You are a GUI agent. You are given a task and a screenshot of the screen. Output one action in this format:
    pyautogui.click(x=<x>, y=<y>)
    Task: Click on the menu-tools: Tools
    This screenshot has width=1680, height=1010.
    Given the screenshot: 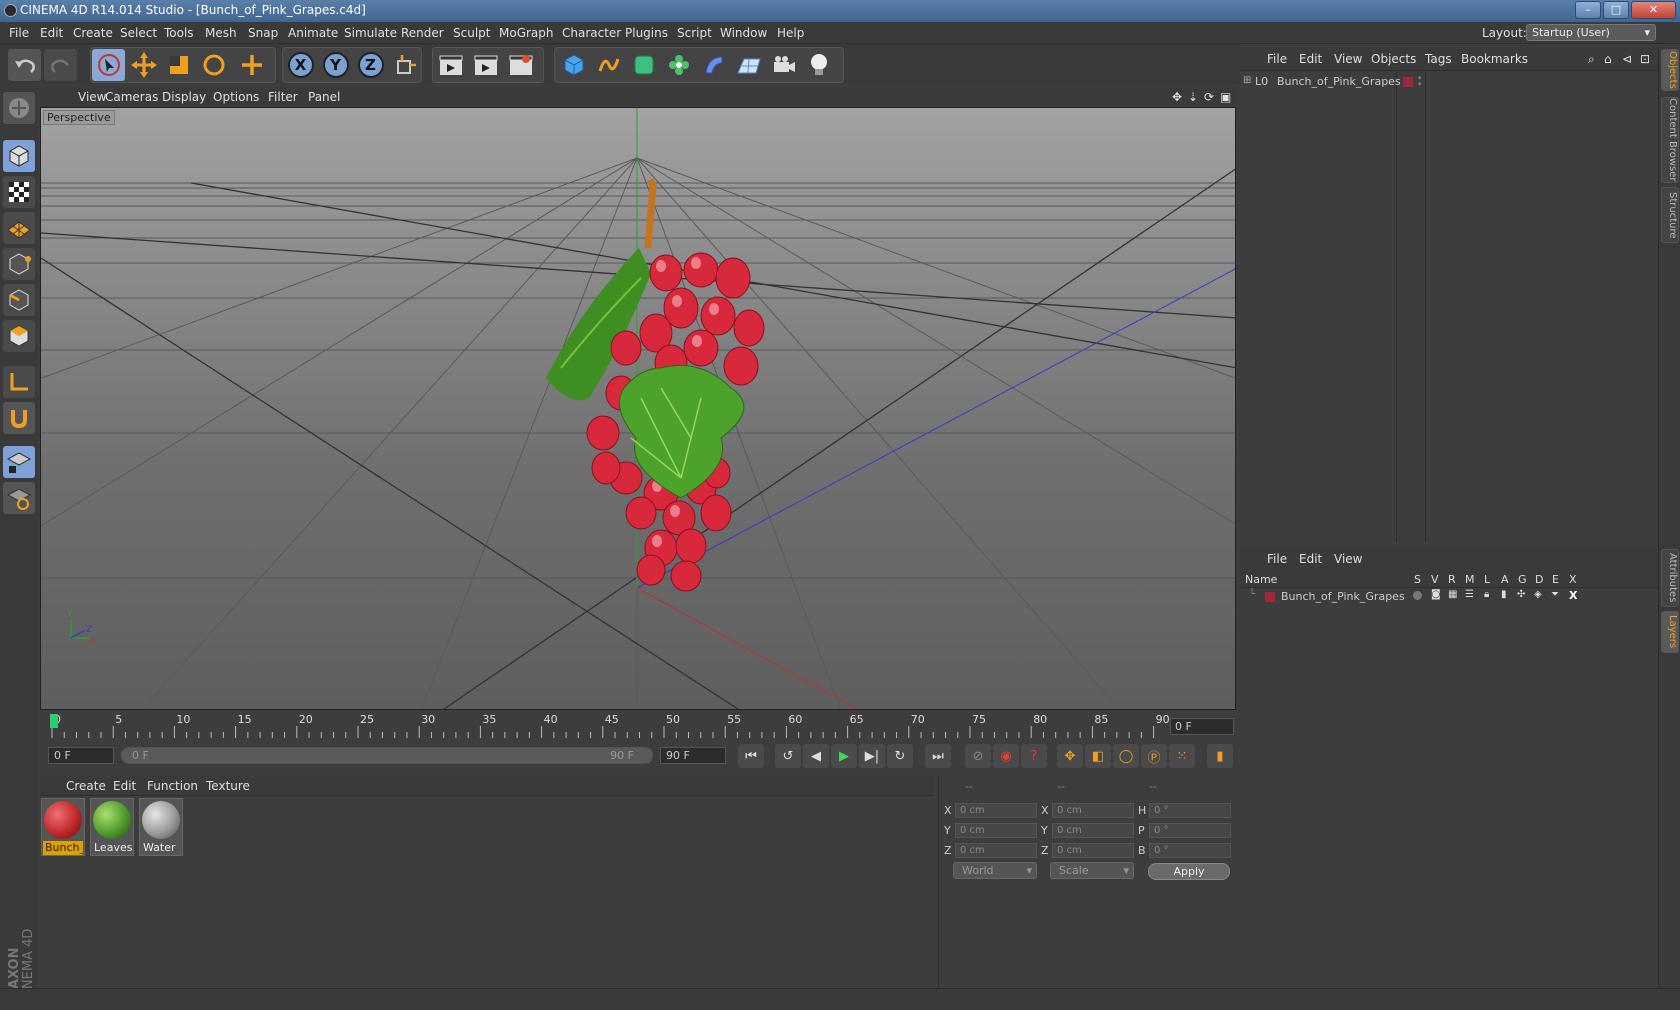 What is the action you would take?
    pyautogui.click(x=179, y=33)
    